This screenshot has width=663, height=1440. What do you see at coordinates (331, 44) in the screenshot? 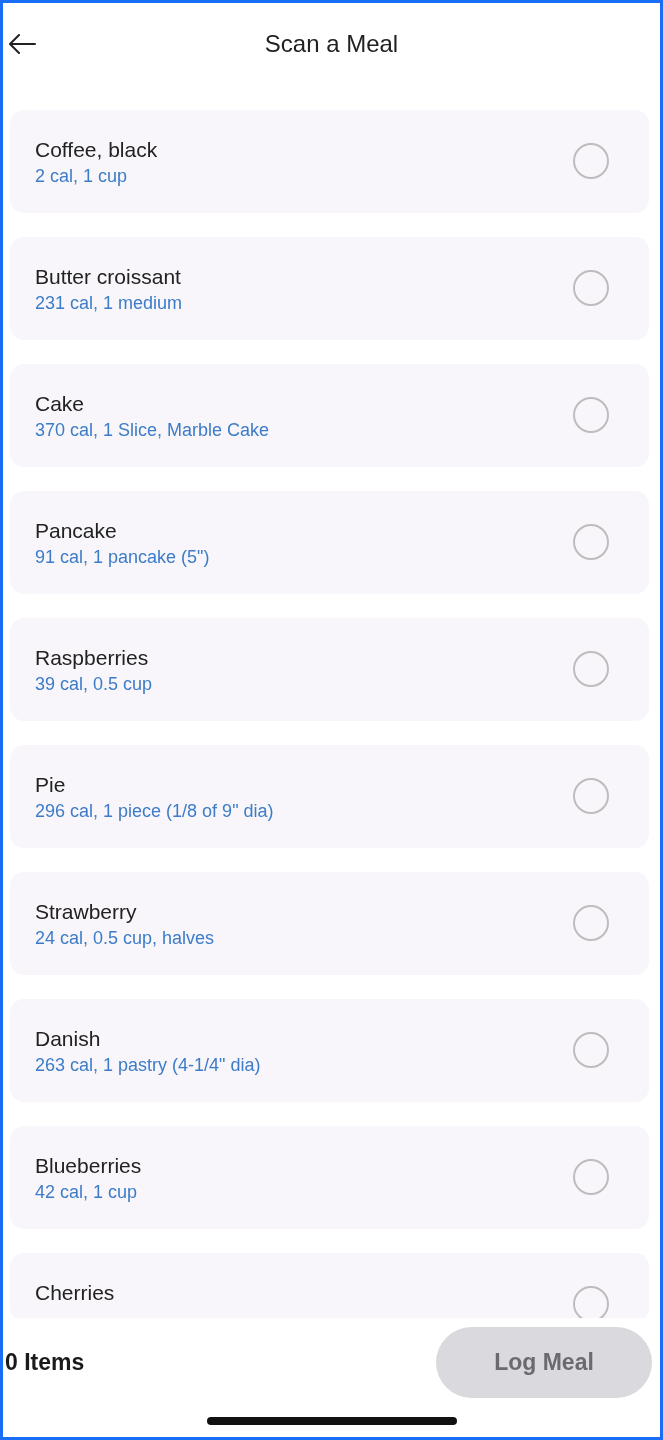
I see `screen-title: Scan a Meal` at bounding box center [331, 44].